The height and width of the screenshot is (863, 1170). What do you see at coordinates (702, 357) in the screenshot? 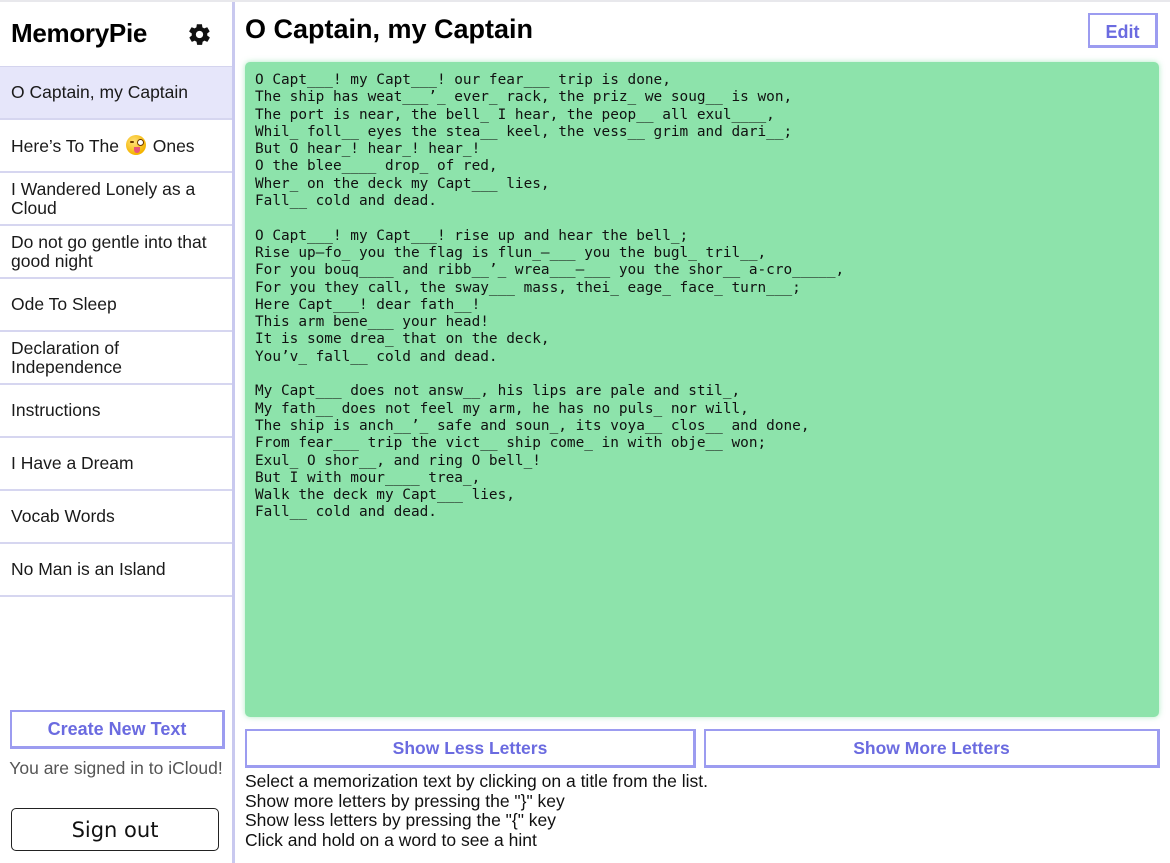
I see `poem-line: You’v_ fall__ cold and dead.` at bounding box center [702, 357].